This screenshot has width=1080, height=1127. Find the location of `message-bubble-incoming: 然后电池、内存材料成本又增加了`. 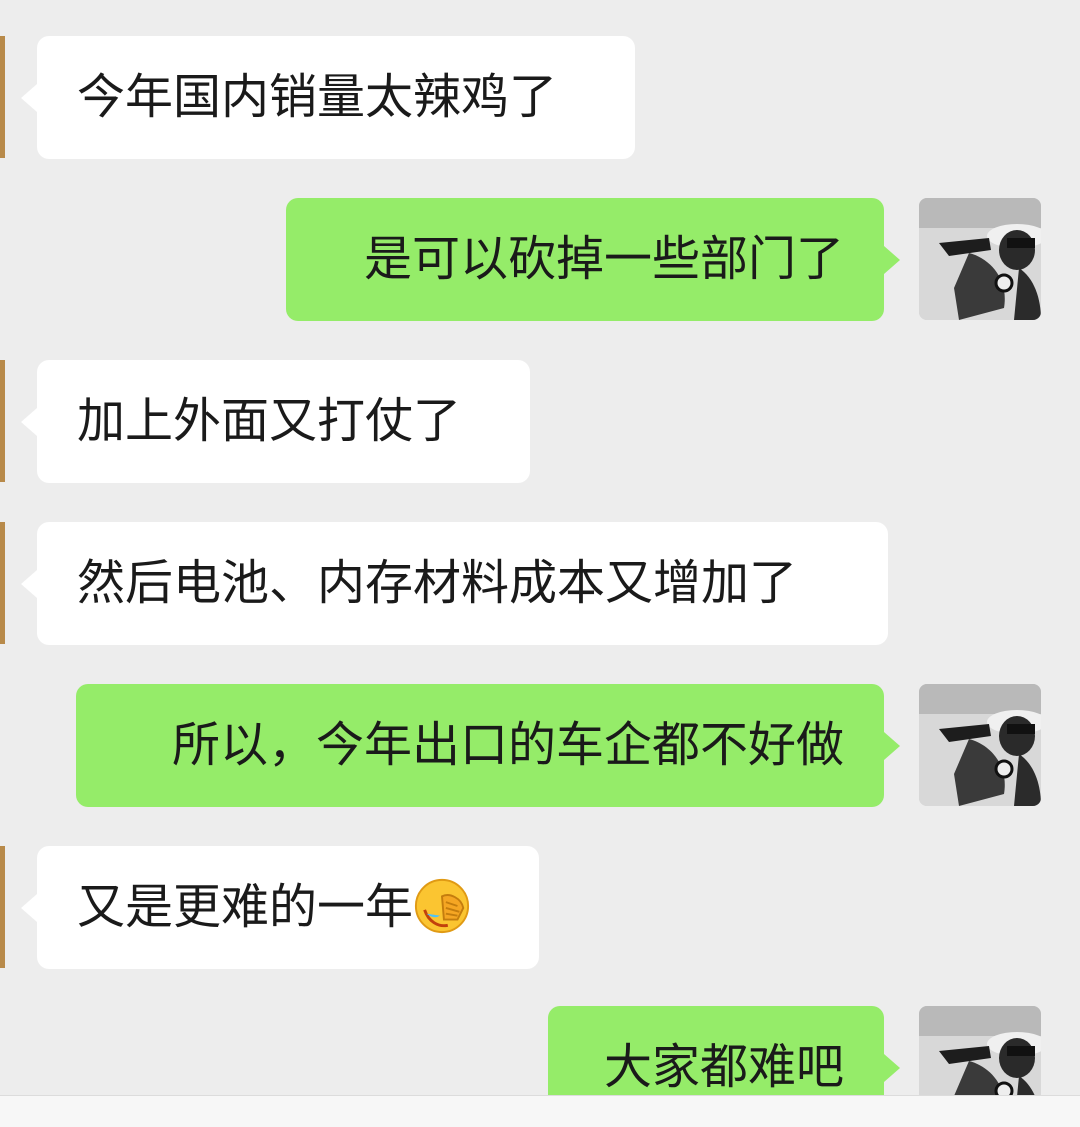

message-bubble-incoming: 然后电池、内存材料成本又增加了 is located at coordinates (462, 583).